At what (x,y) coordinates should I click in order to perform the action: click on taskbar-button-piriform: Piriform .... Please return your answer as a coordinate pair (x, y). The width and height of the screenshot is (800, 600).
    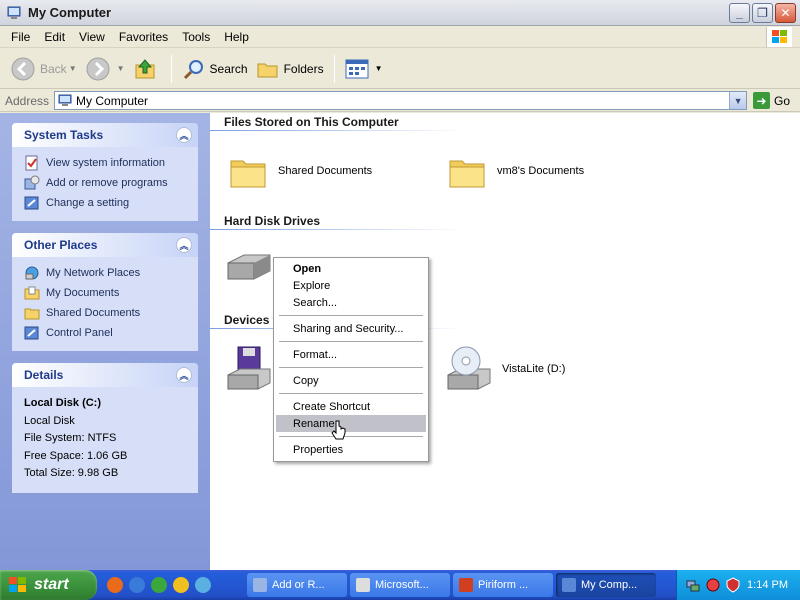
    Looking at the image, I should click on (503, 585).